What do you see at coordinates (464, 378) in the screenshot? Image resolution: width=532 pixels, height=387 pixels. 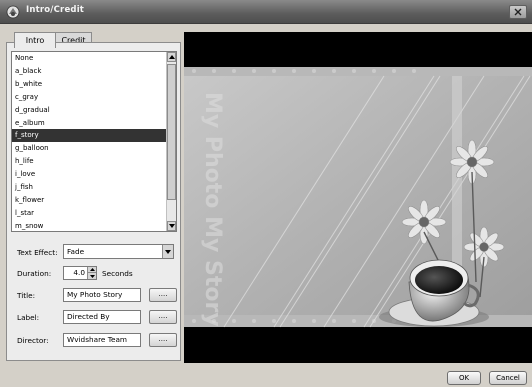 I see `ok-button: OK` at bounding box center [464, 378].